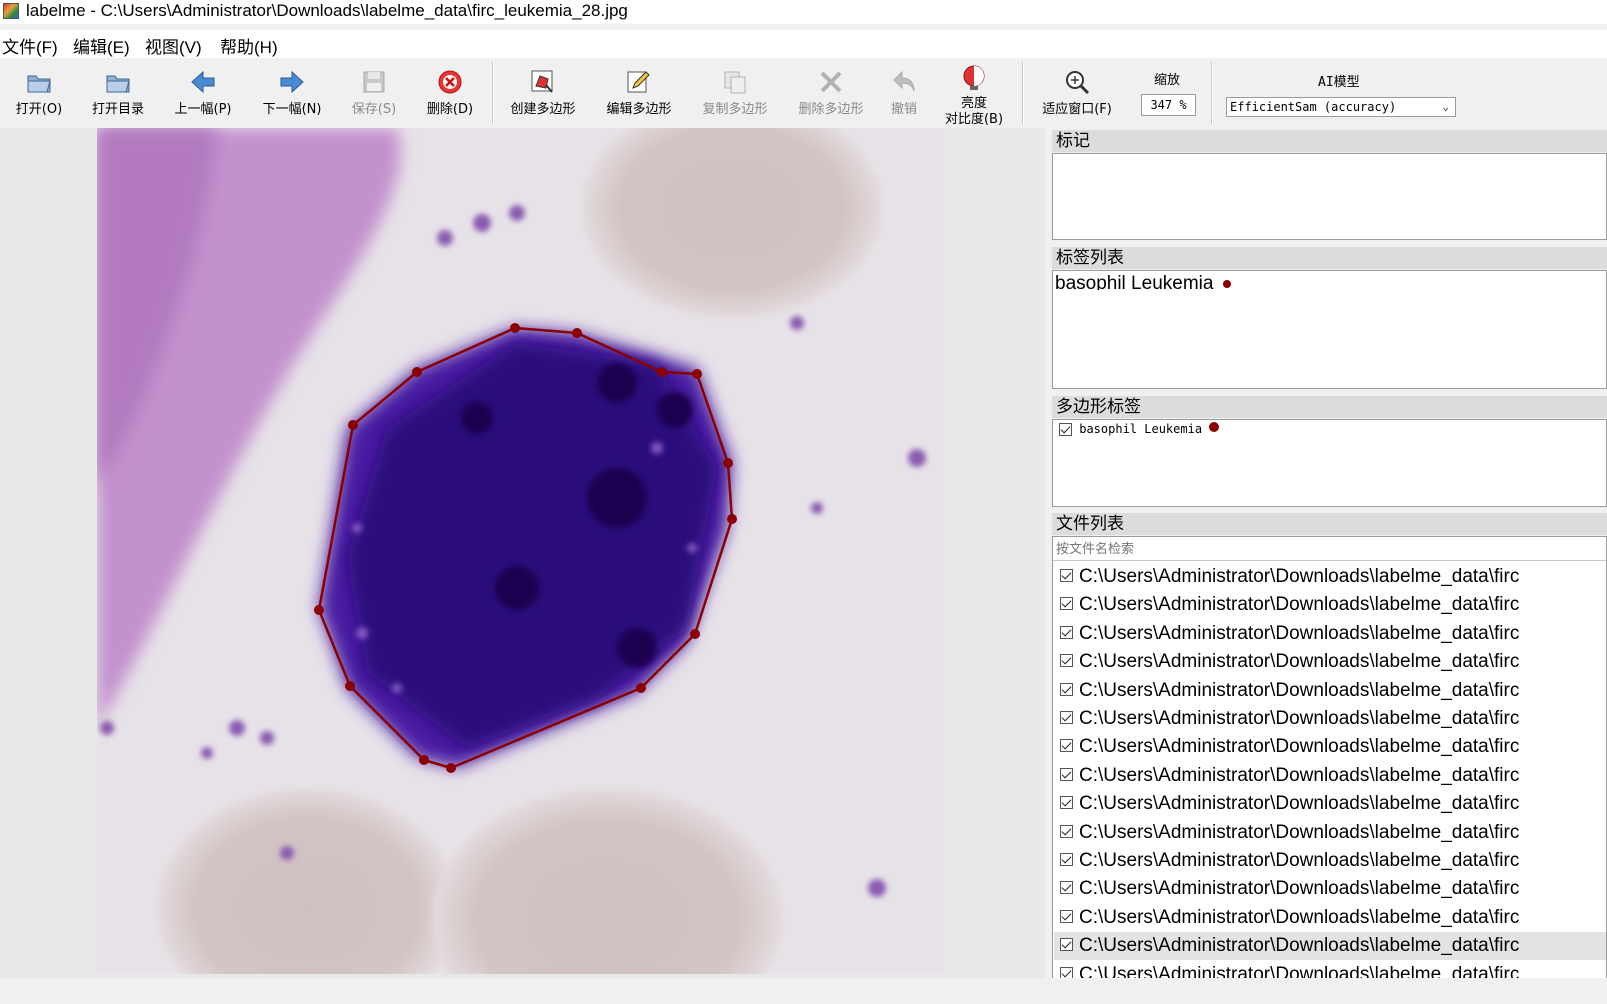  I want to click on file-list-dock-title: 文件列表, so click(1329, 524).